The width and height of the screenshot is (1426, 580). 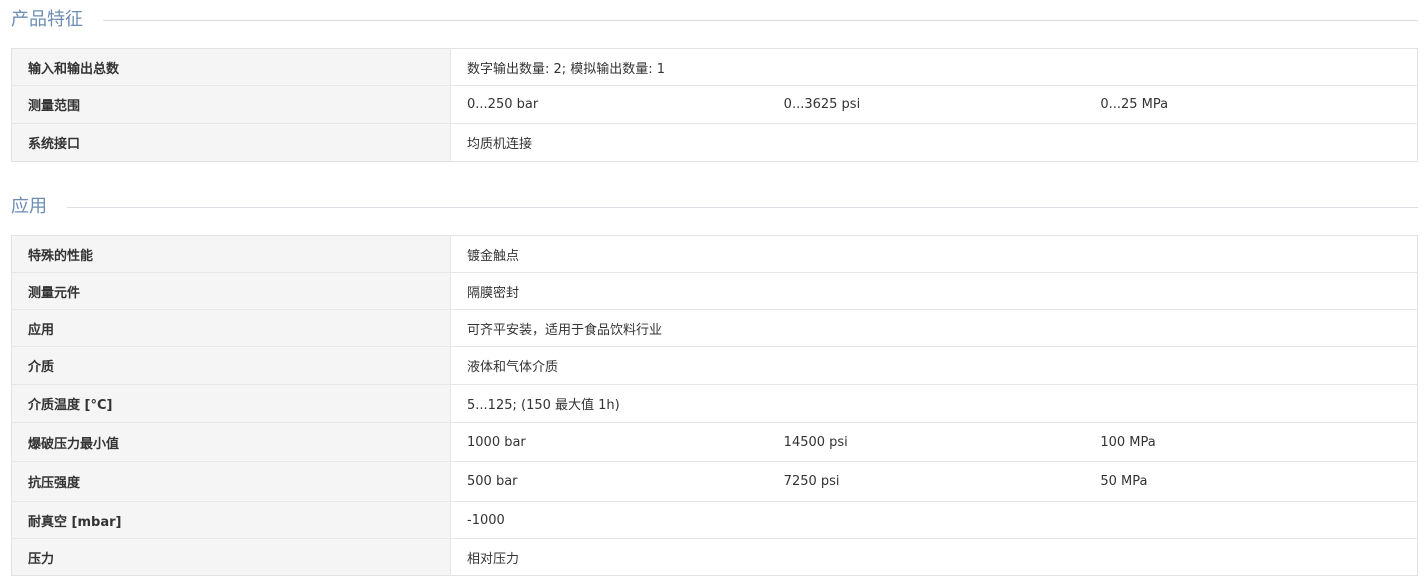 I want to click on row-value-mpa: 100 MPa, so click(x=1128, y=442).